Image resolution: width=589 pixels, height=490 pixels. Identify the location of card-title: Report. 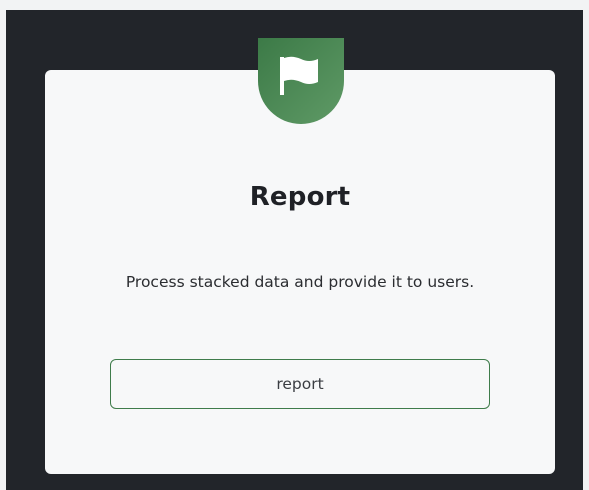
(300, 197).